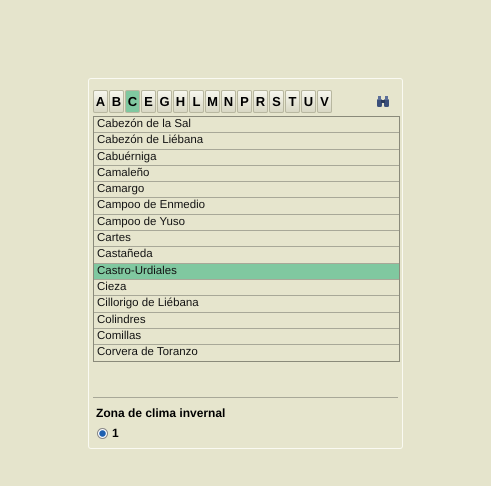 The image size is (491, 486). What do you see at coordinates (246, 141) in the screenshot?
I see `list-item: Cabezón de Liébana` at bounding box center [246, 141].